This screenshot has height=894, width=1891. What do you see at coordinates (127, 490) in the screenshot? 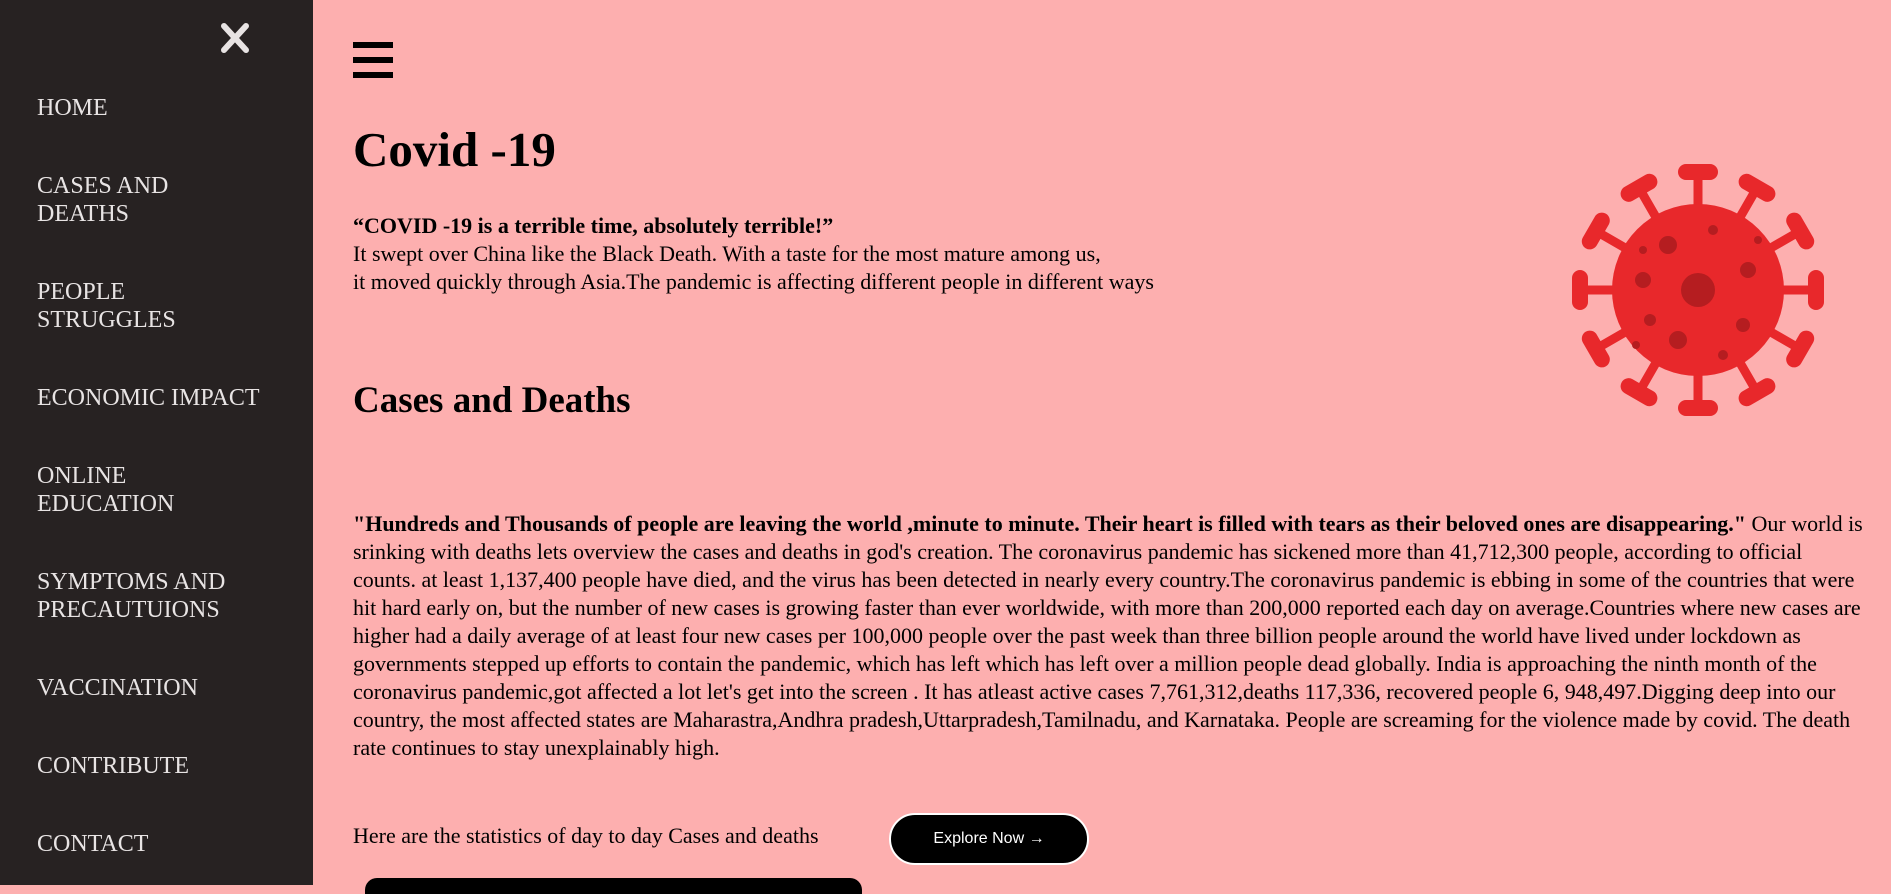
I see `sidebar-item-online-education: ONLINE EDUCATION` at bounding box center [127, 490].